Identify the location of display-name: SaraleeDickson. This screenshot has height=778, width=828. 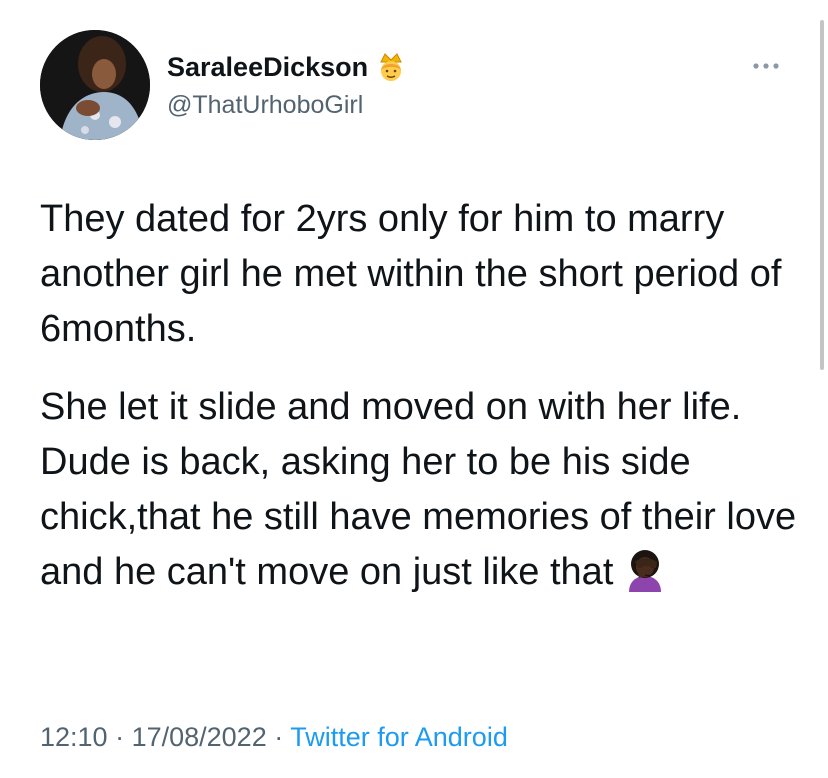
(267, 67).